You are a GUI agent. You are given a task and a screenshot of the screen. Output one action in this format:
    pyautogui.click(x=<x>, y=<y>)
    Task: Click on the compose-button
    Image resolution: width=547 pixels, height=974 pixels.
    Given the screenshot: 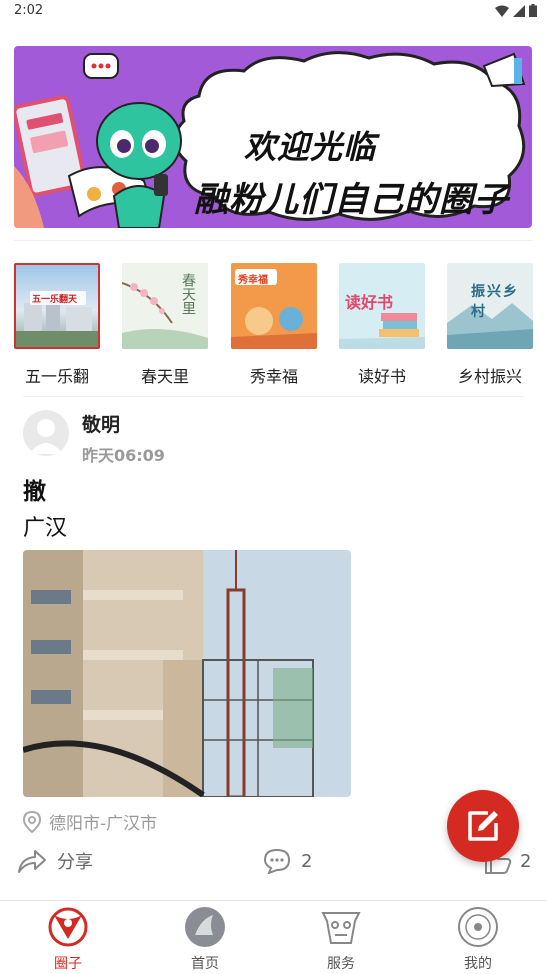 What is the action you would take?
    pyautogui.click(x=483, y=826)
    